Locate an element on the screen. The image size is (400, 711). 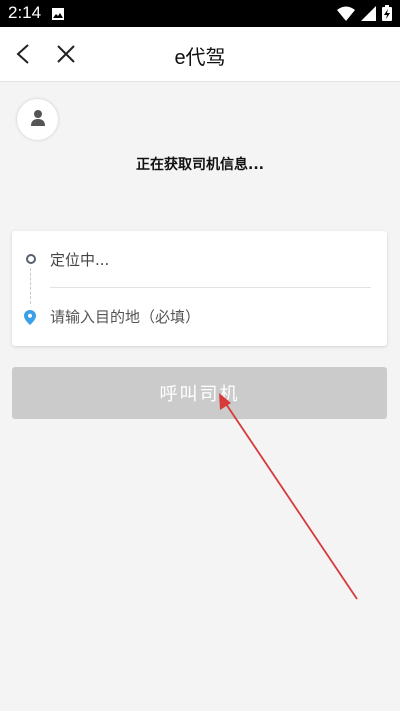
nav-bar: e代驾 is located at coordinates (200, 54).